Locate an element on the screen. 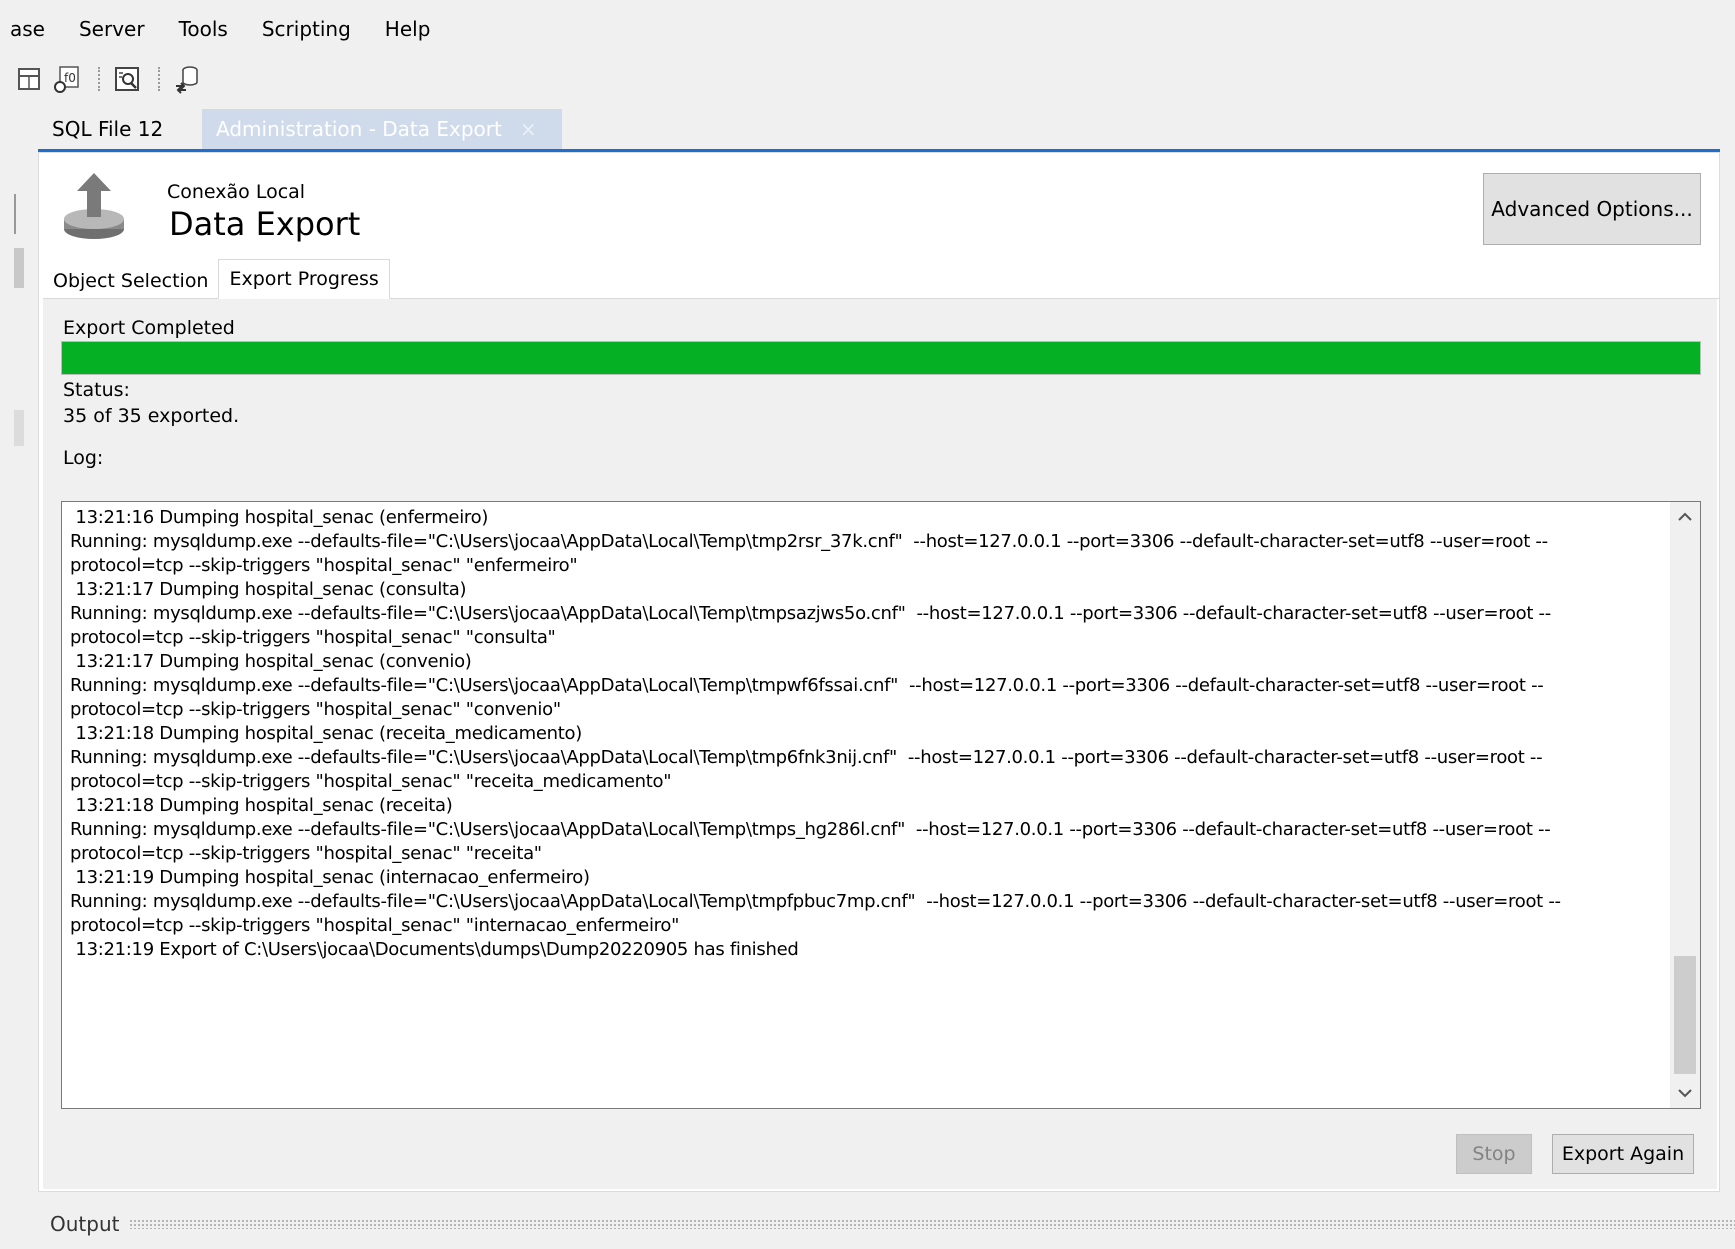 Image resolution: width=1735 pixels, height=1249 pixels. tab-sql-file-12: SQL File 12 is located at coordinates (120, 129).